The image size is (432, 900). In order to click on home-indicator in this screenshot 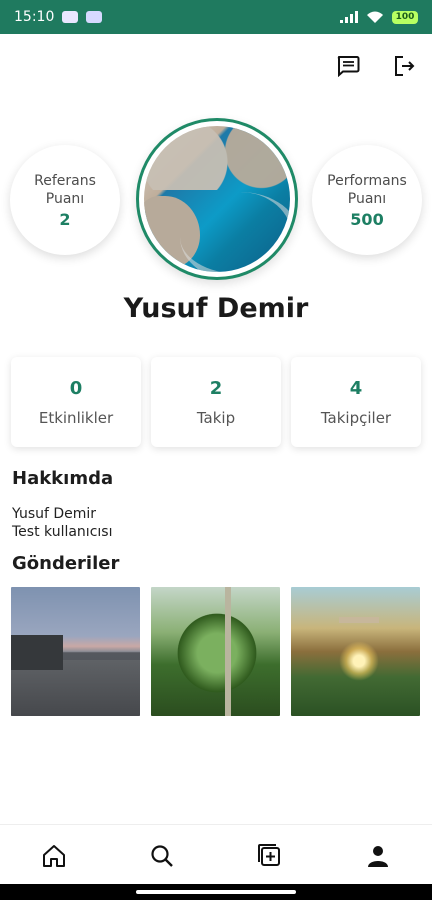, I will do `click(216, 892)`.